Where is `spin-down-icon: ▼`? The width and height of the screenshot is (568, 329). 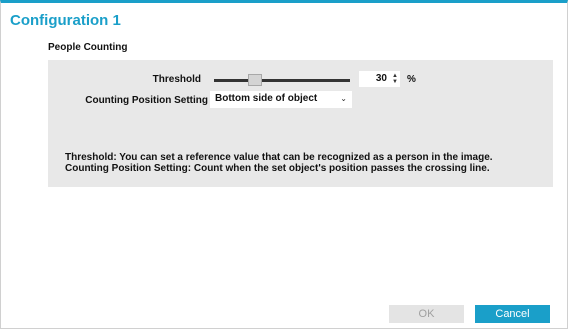 spin-down-icon: ▼ is located at coordinates (395, 82).